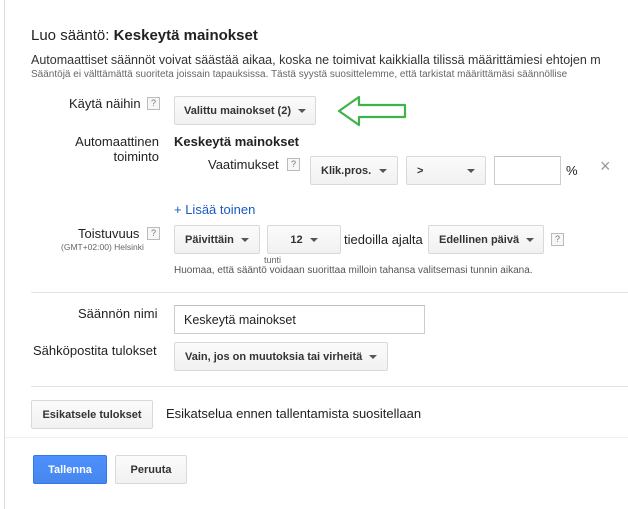  I want to click on metric-dropdown: Klik.pros., so click(354, 170).